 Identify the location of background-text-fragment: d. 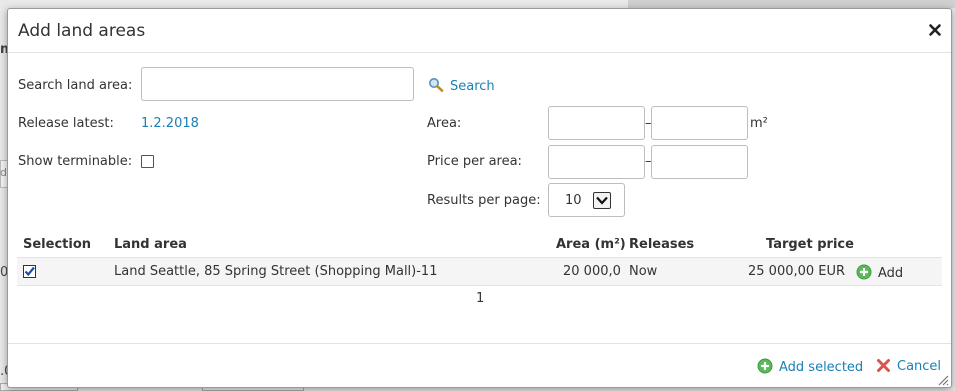
(3, 172).